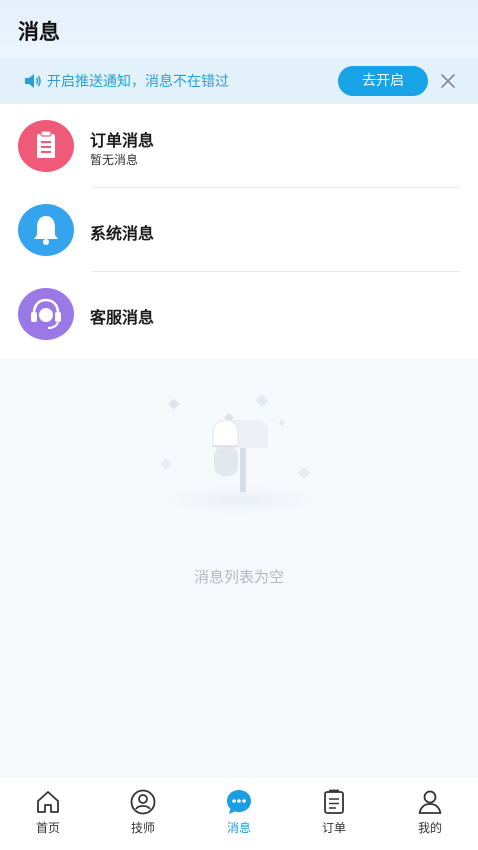 The height and width of the screenshot is (850, 478). I want to click on order-icon, so click(334, 802).